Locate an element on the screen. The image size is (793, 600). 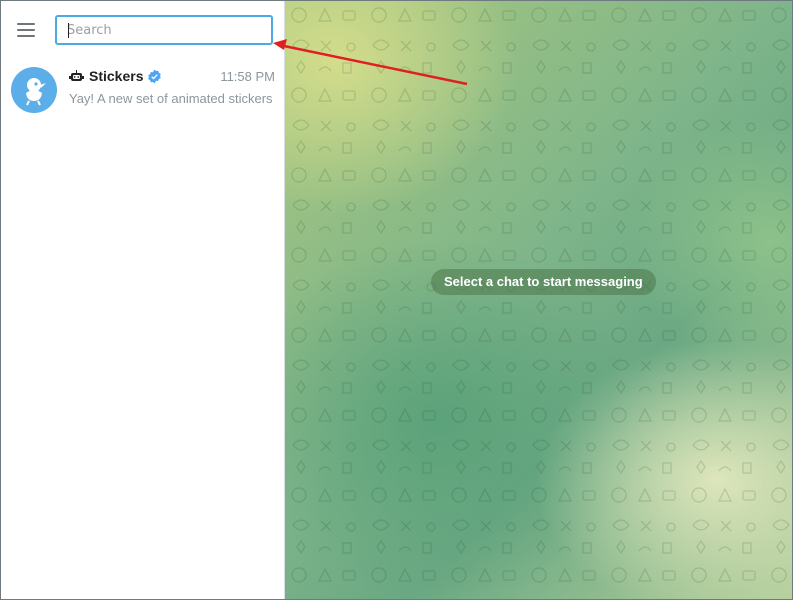
chat-time: 11:58 PM is located at coordinates (247, 76).